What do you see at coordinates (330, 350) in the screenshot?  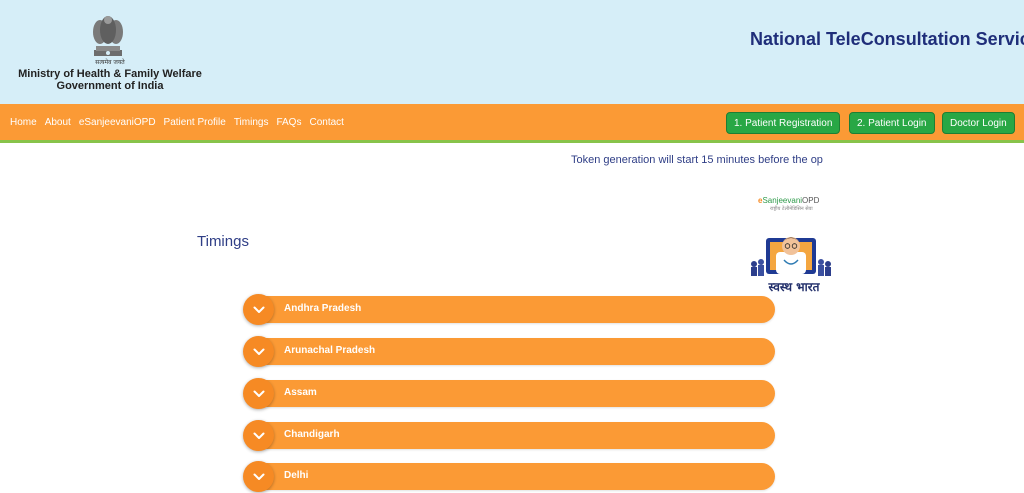 I see `accordion-label: Arunachal Pradesh` at bounding box center [330, 350].